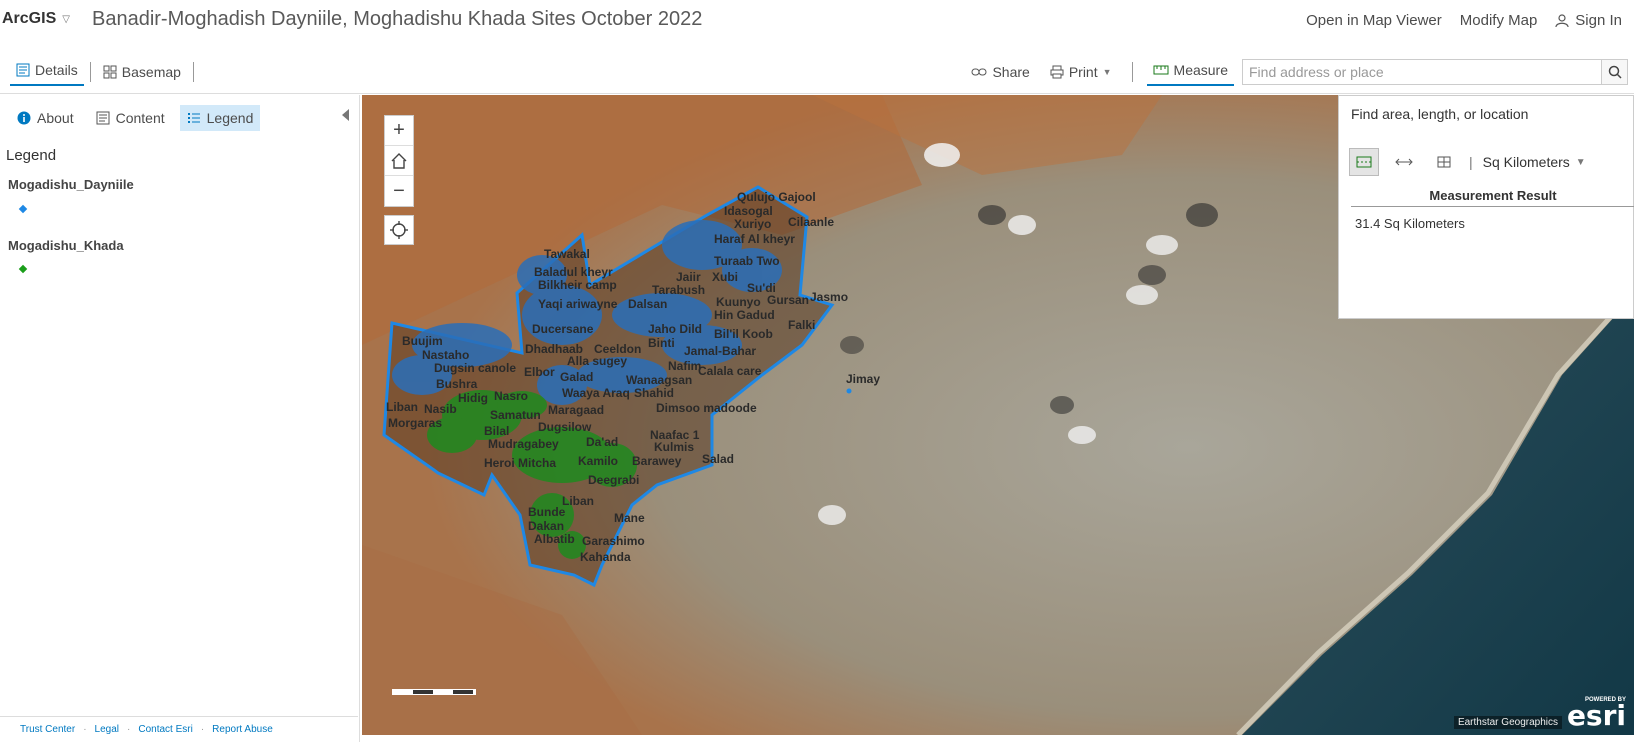  I want to click on footer-link: Report Abuse, so click(242, 729).